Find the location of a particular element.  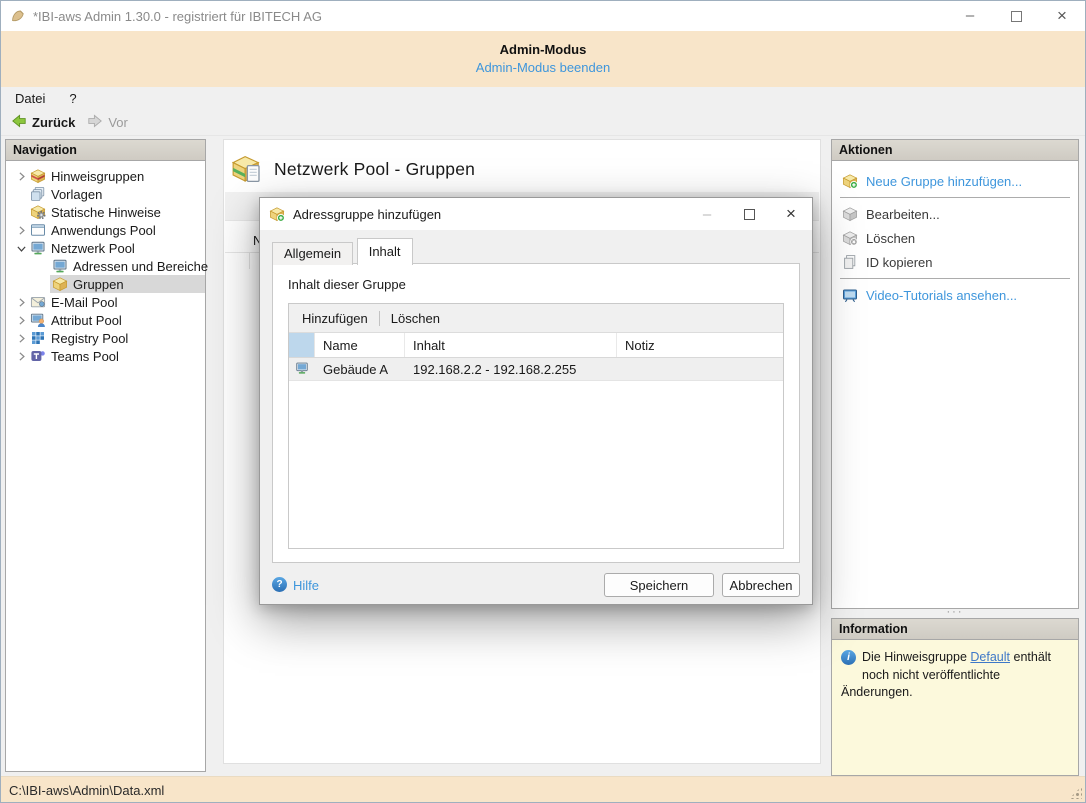

nav-item-hinweisgruppen: Hinweisgruppen is located at coordinates (105, 176).